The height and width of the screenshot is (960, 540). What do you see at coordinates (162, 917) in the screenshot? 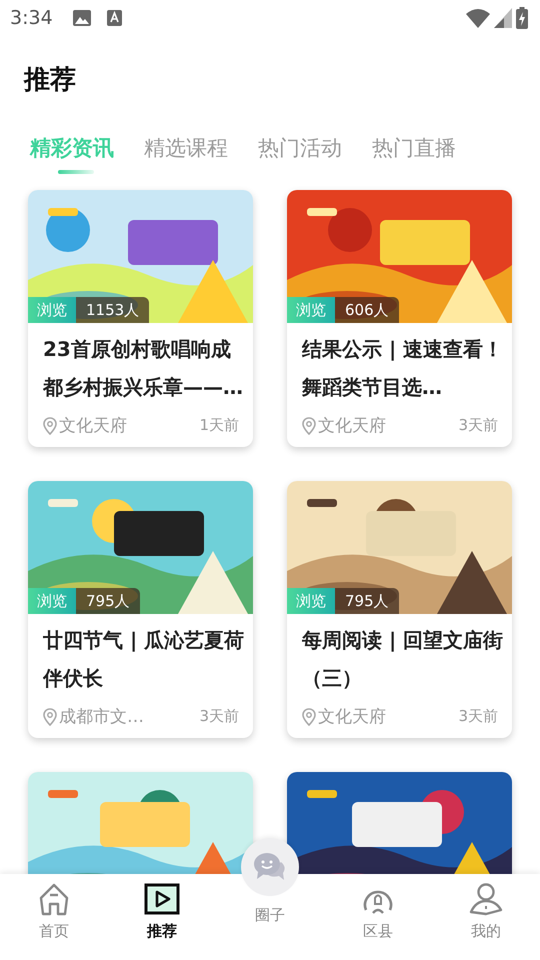
I see `nav-tab: 推荐` at bounding box center [162, 917].